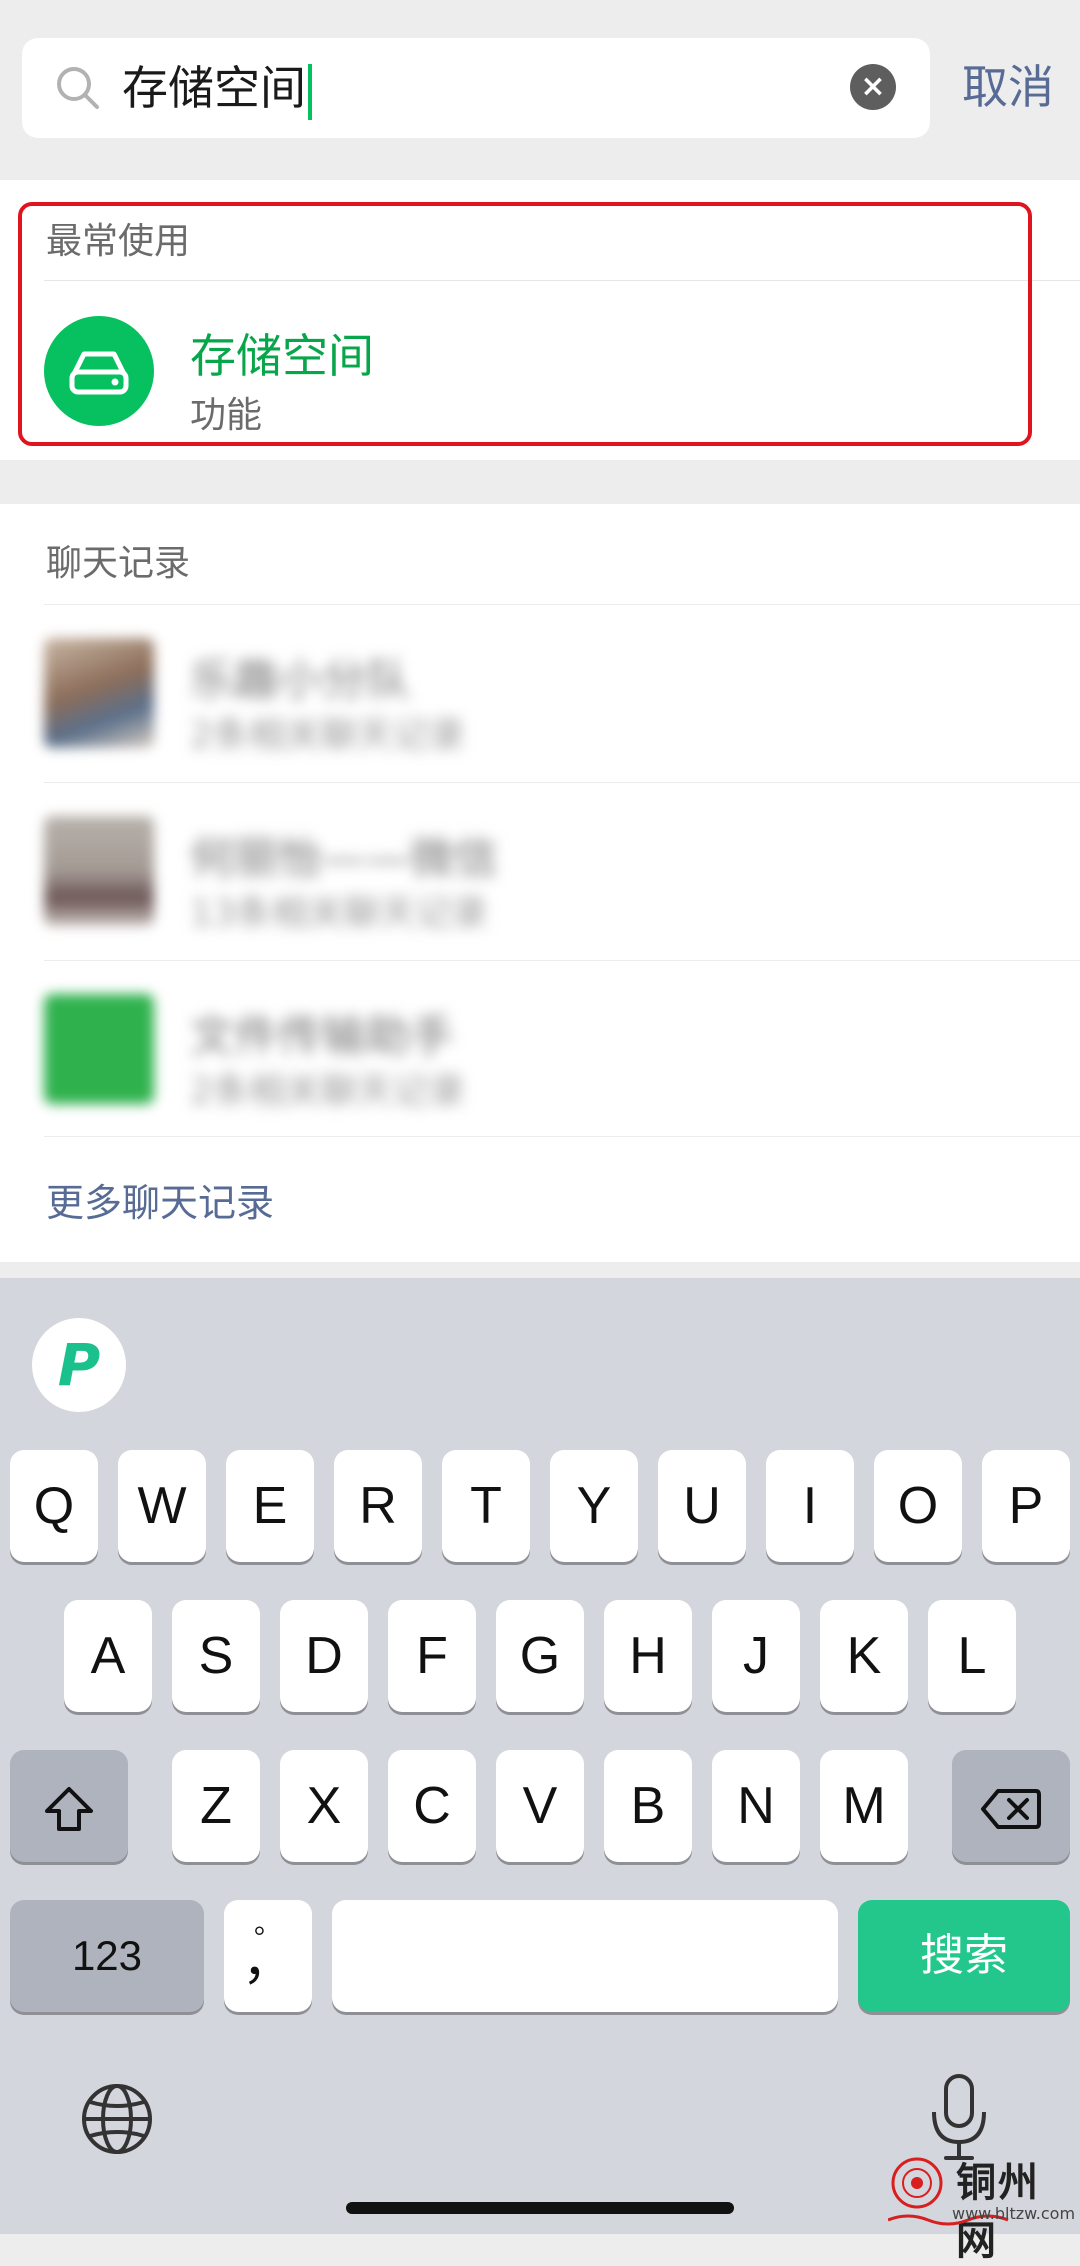 Image resolution: width=1080 pixels, height=2266 pixels. I want to click on numbers-key: 123, so click(107, 1956).